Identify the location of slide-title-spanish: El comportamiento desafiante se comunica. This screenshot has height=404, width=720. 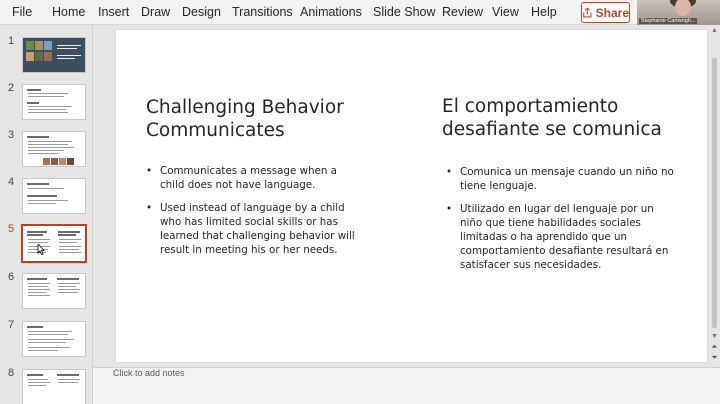
(562, 118).